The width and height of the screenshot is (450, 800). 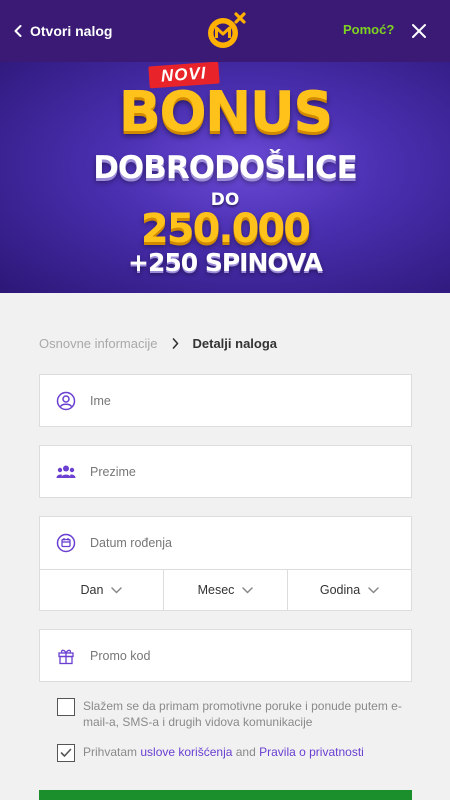 I want to click on promo-code-field: Promo kod, so click(x=225, y=655).